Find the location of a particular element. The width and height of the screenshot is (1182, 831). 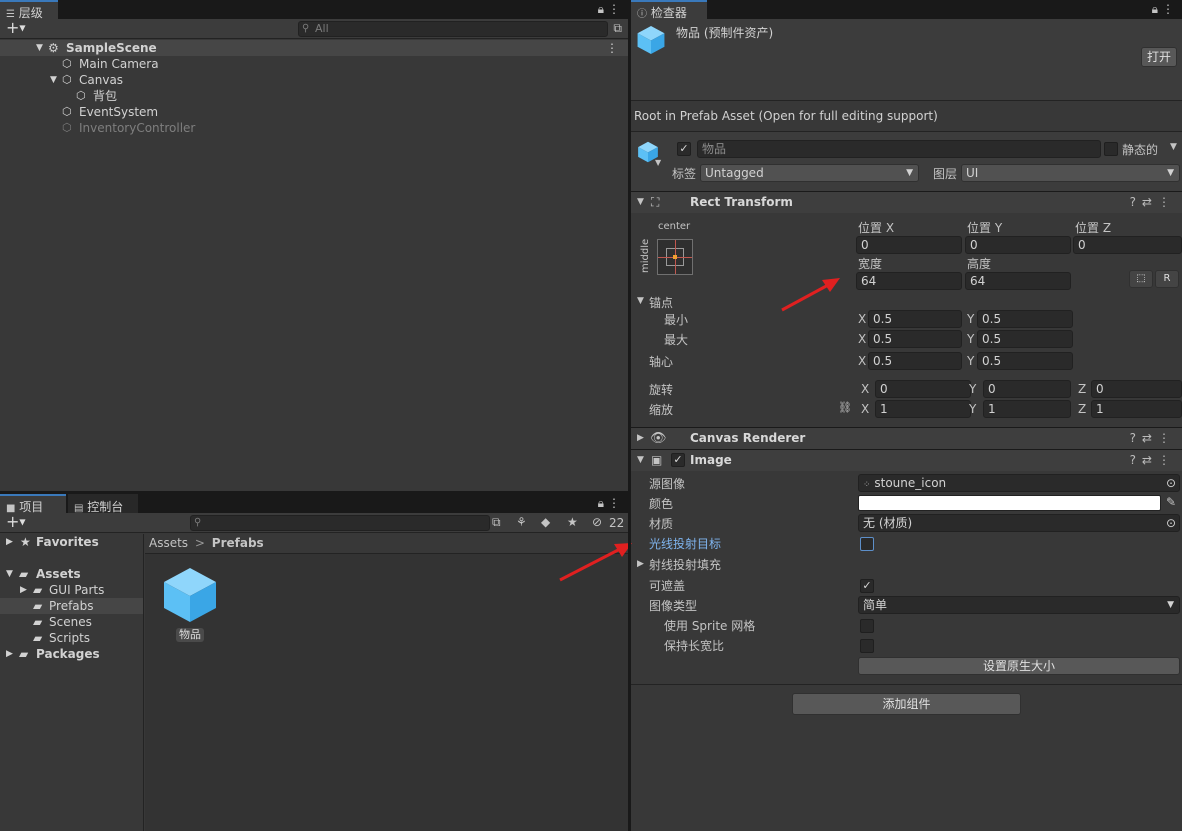

material-field: 无 (材质) ⊙ is located at coordinates (1019, 523).